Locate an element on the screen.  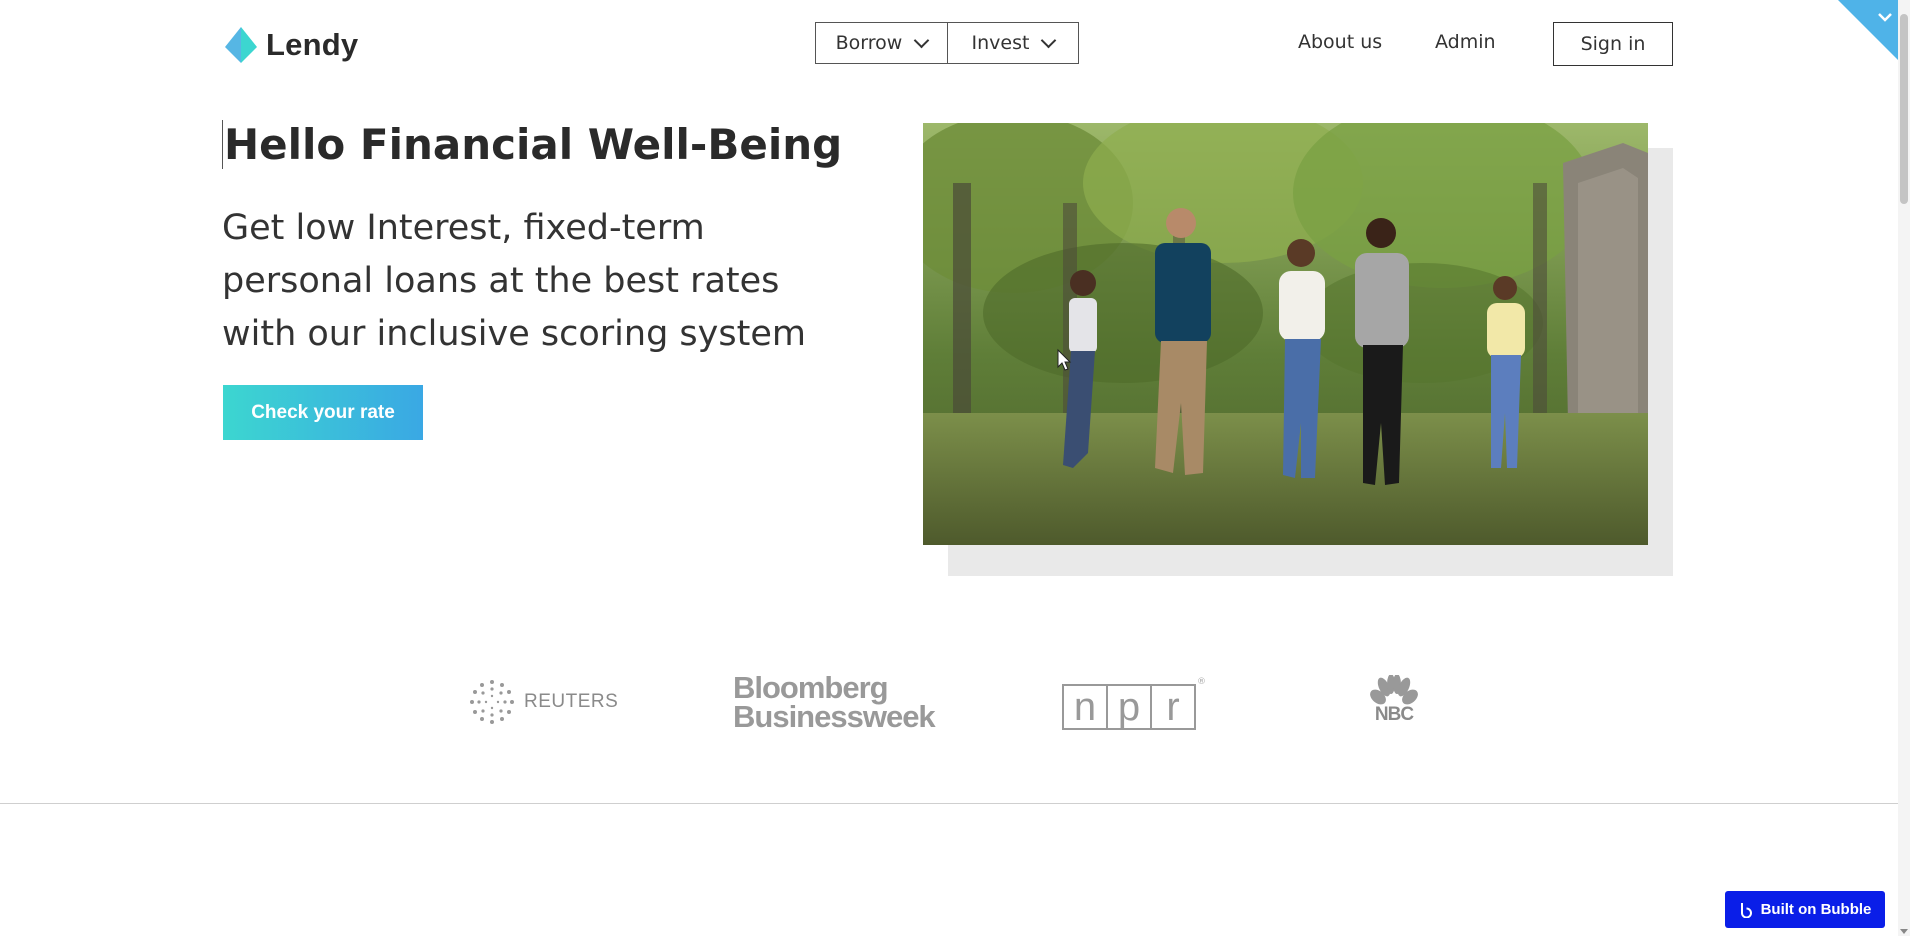
scrollbar-thumb is located at coordinates (1904, 109).